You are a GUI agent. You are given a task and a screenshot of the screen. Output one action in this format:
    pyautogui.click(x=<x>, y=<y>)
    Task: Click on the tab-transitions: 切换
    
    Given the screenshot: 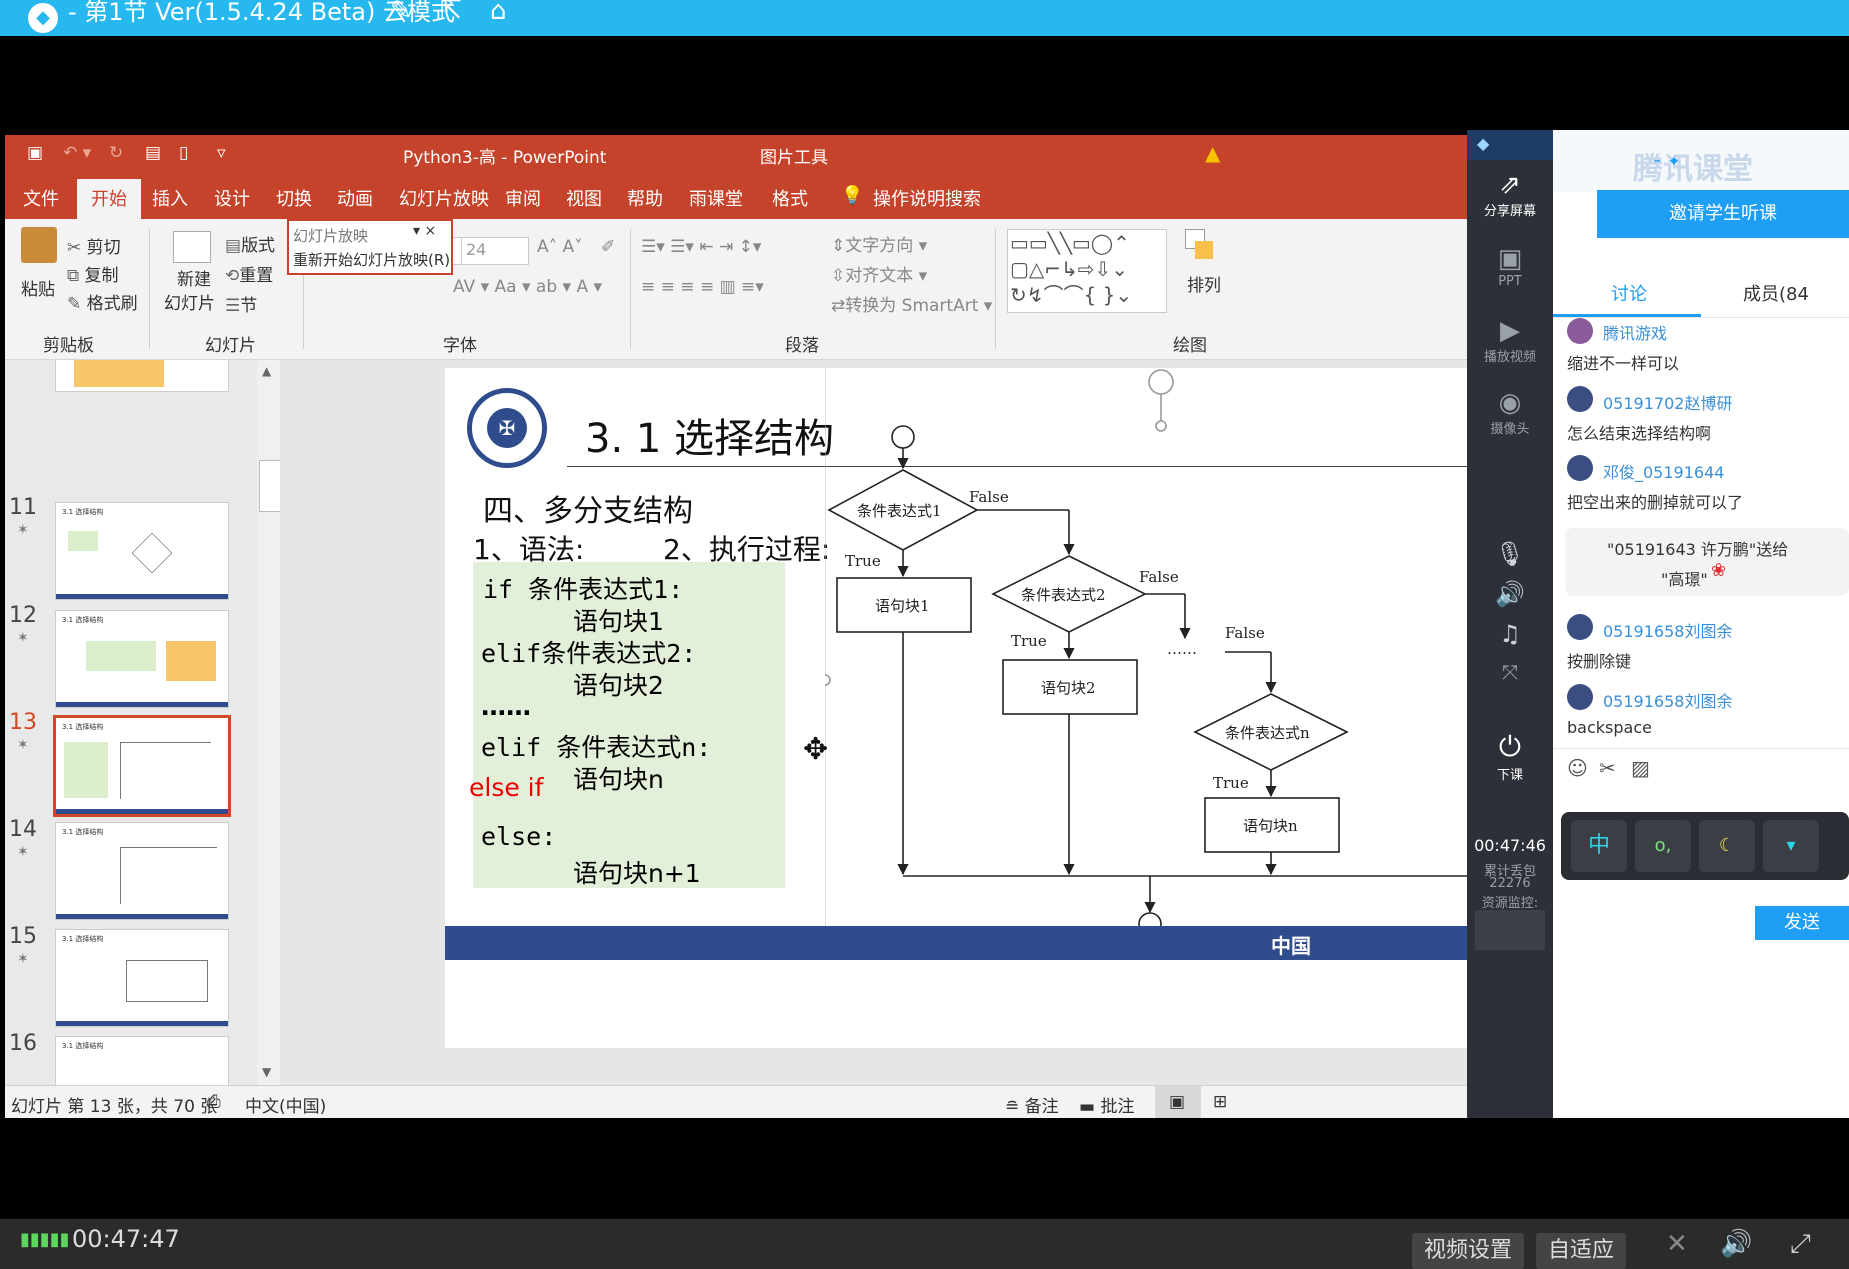 What is the action you would take?
    pyautogui.click(x=294, y=198)
    